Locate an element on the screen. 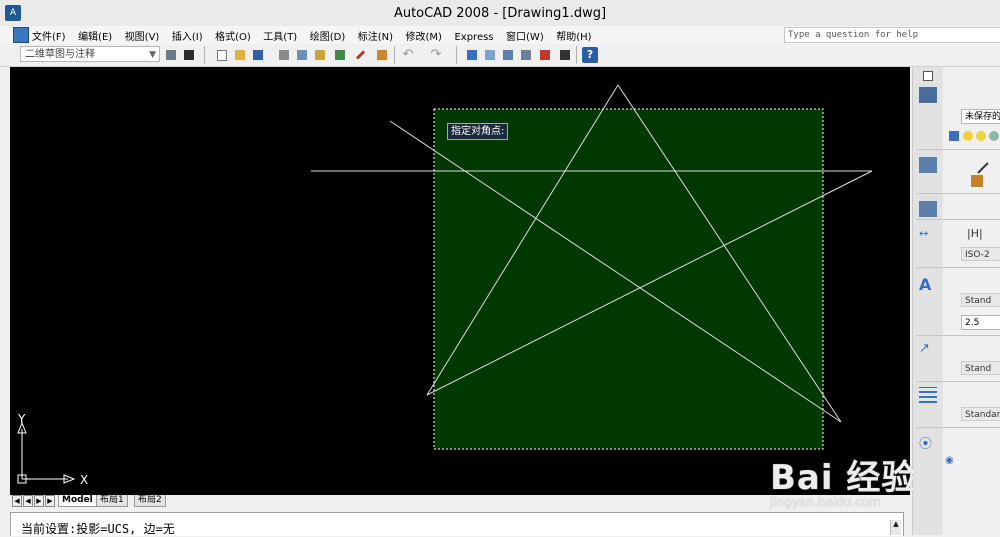 The width and height of the screenshot is (1000, 537). redo-icon: ↷ is located at coordinates (436, 54).